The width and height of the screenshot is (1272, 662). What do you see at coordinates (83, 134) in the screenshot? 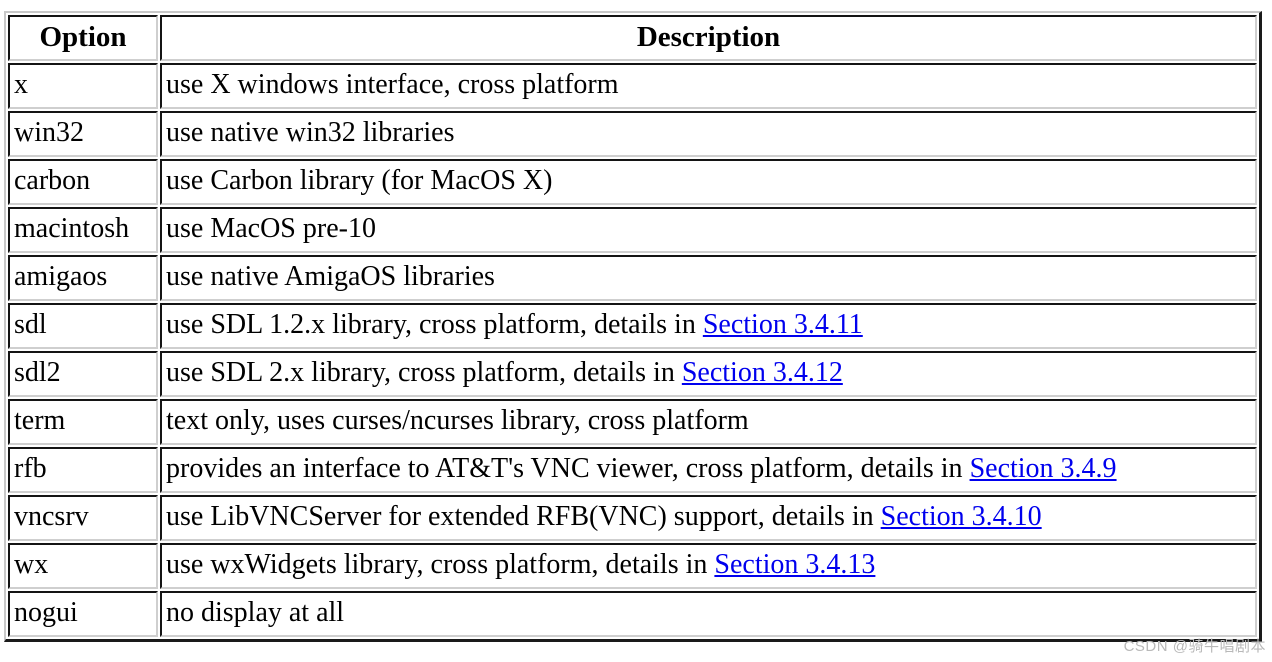
I see `option-cell: win32` at bounding box center [83, 134].